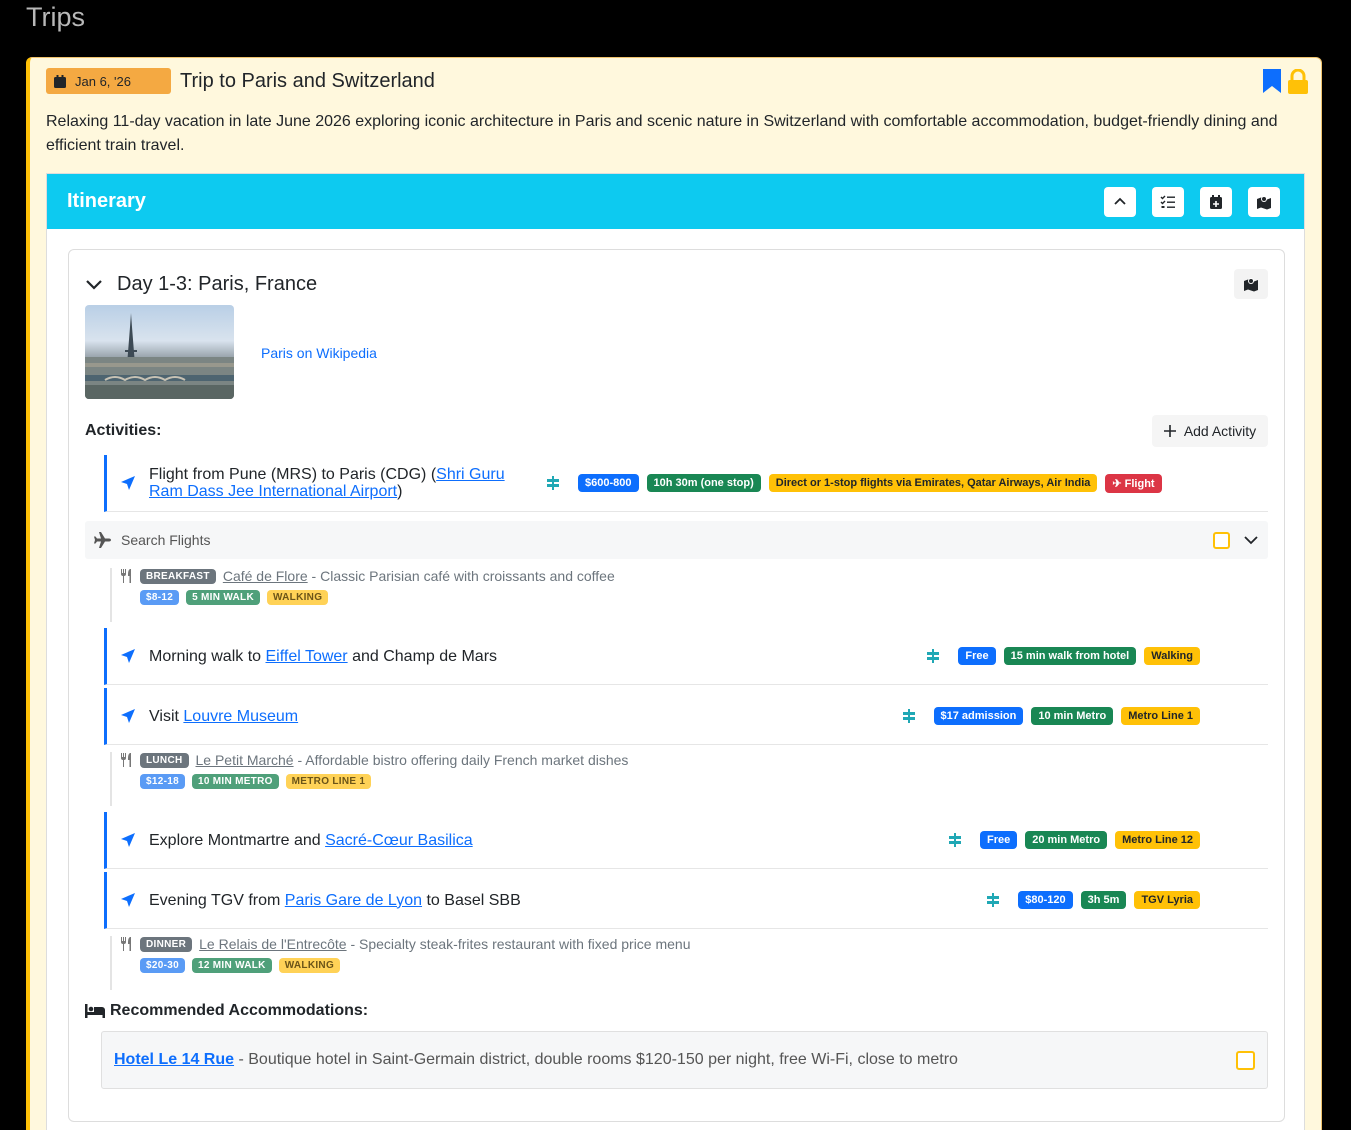 The height and width of the screenshot is (1130, 1351). What do you see at coordinates (226, 1011) in the screenshot?
I see `accommodations-heading: Recommended Accommodations:` at bounding box center [226, 1011].